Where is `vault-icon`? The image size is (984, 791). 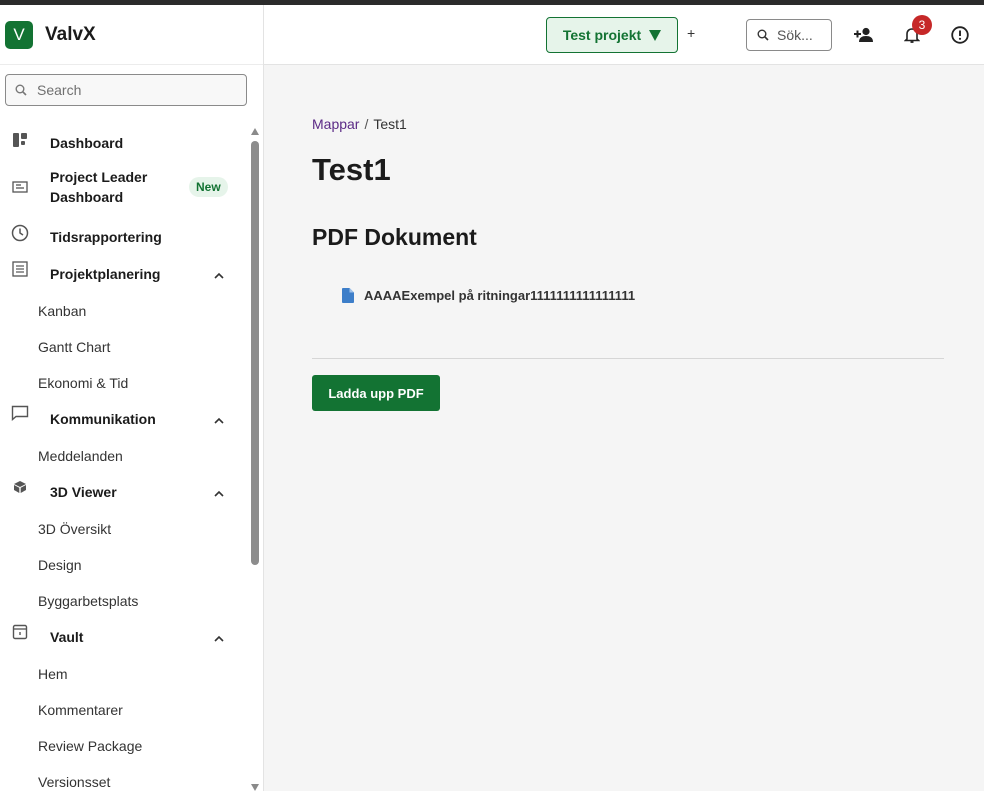 vault-icon is located at coordinates (20, 632).